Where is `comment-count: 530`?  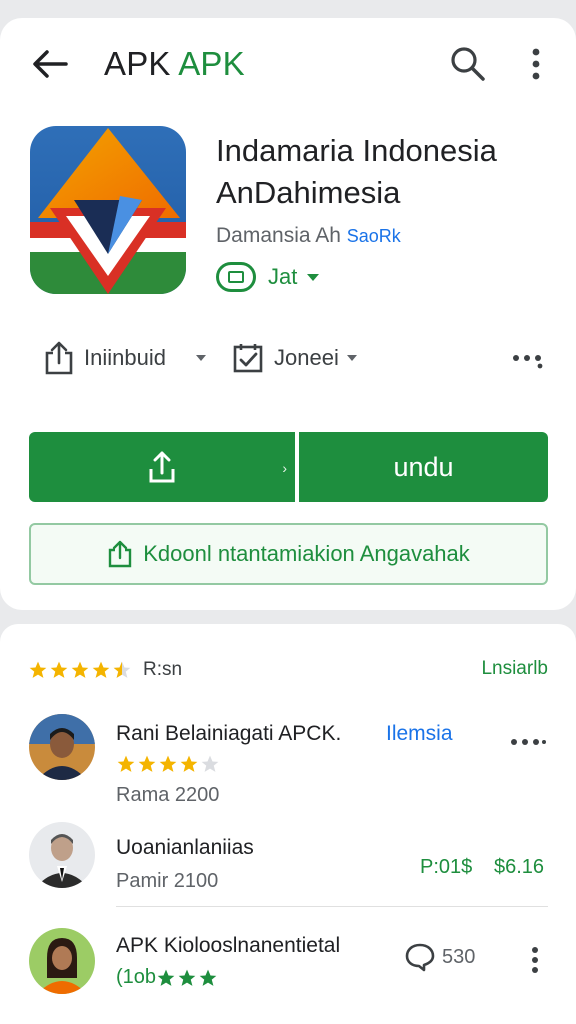 comment-count: 530 is located at coordinates (459, 956).